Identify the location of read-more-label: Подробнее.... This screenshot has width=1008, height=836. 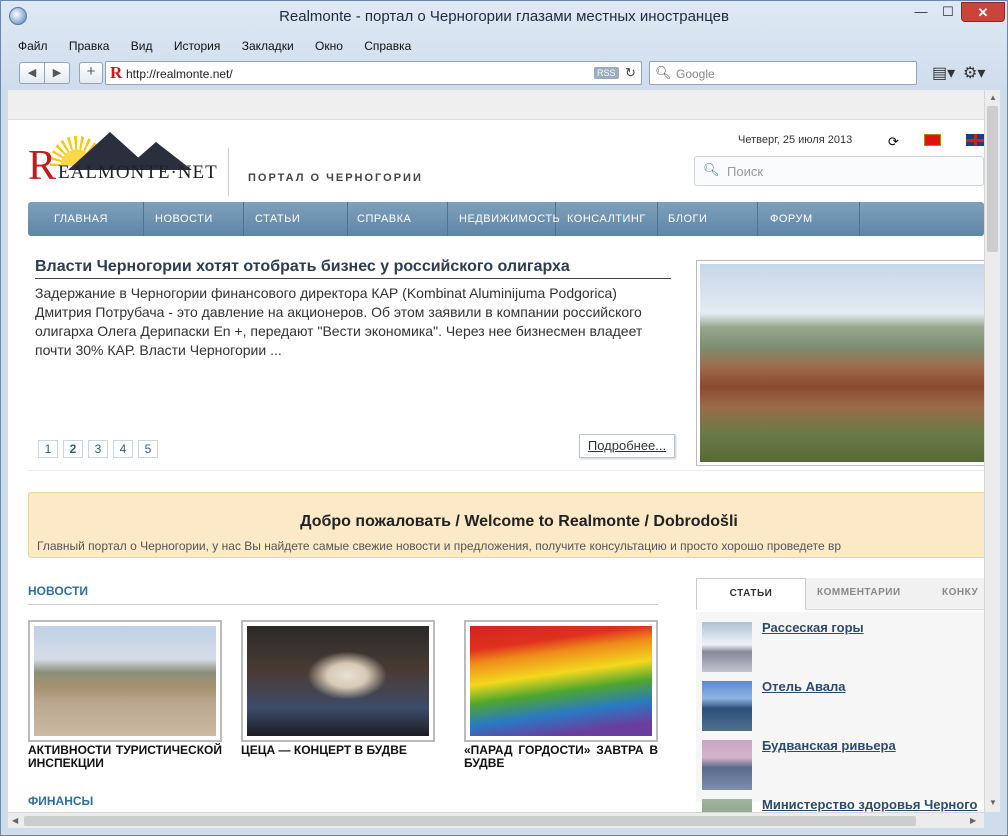
(627, 445).